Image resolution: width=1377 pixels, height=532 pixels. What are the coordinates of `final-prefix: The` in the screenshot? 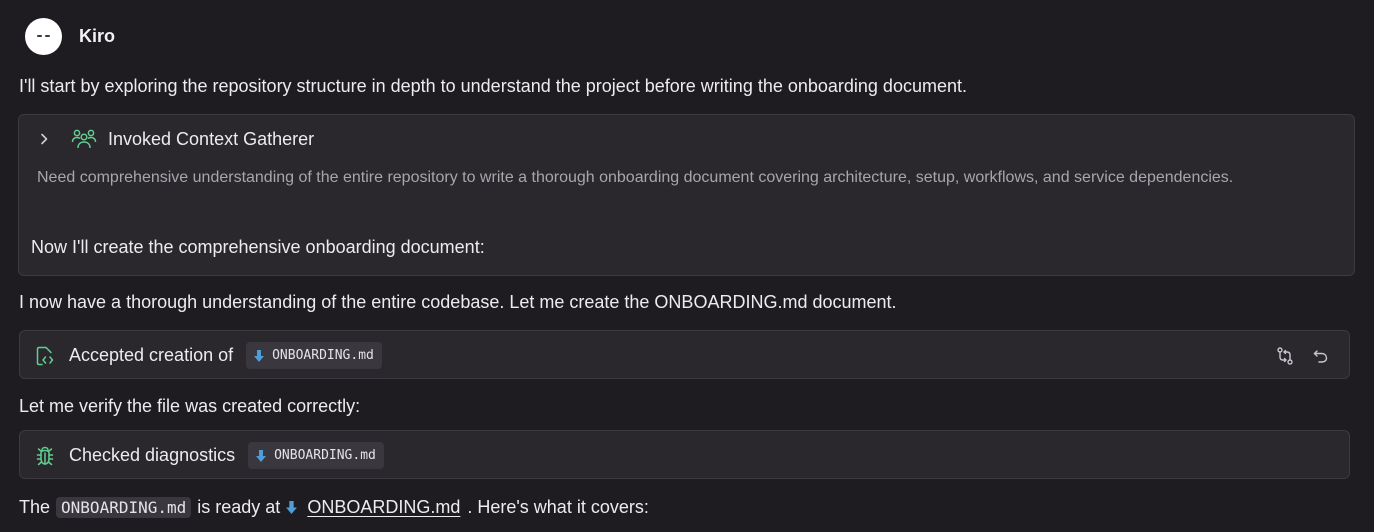 It's located at (35, 506).